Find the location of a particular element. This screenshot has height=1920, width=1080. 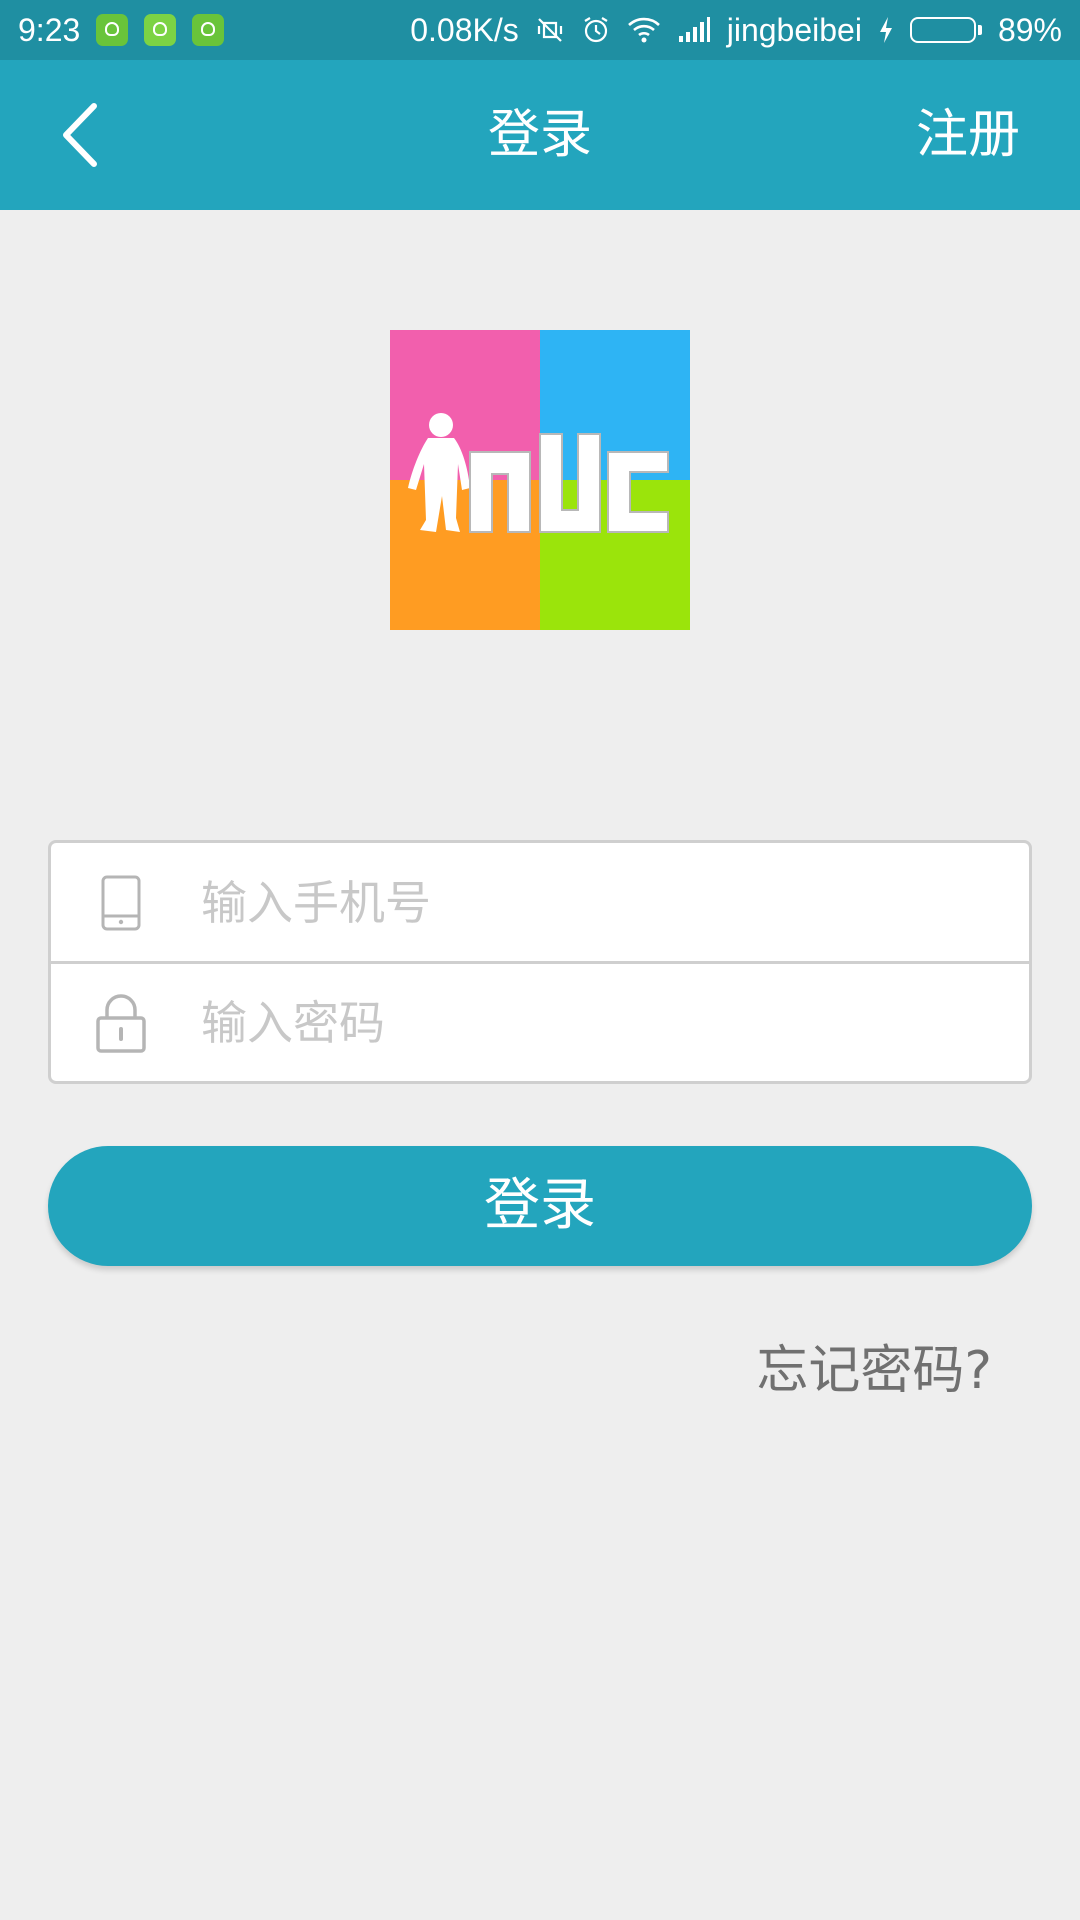

battery-notification-icon is located at coordinates (160, 30).